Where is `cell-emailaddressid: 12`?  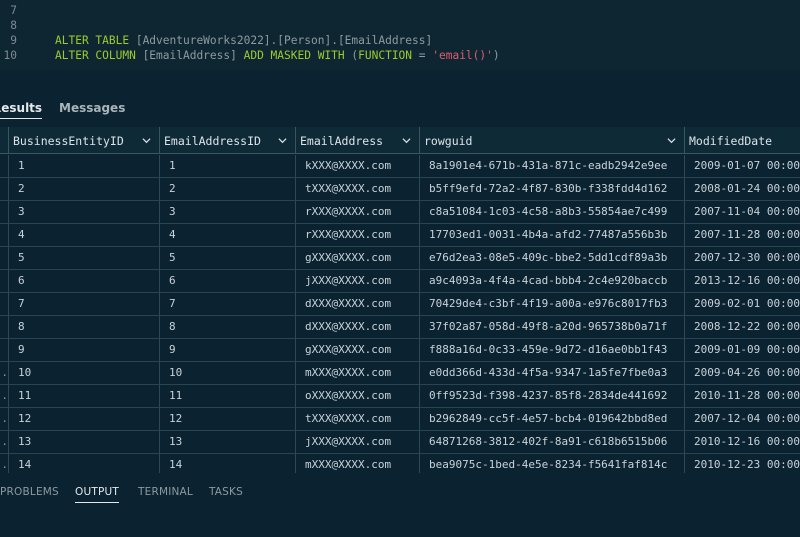 cell-emailaddressid: 12 is located at coordinates (228, 419).